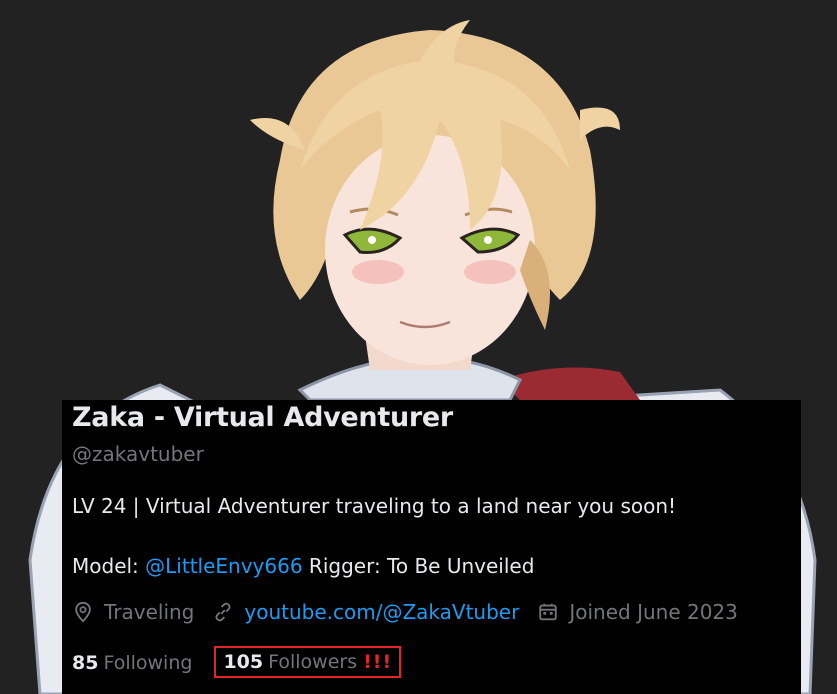  What do you see at coordinates (109, 566) in the screenshot?
I see `bio-model-prefix: Model:` at bounding box center [109, 566].